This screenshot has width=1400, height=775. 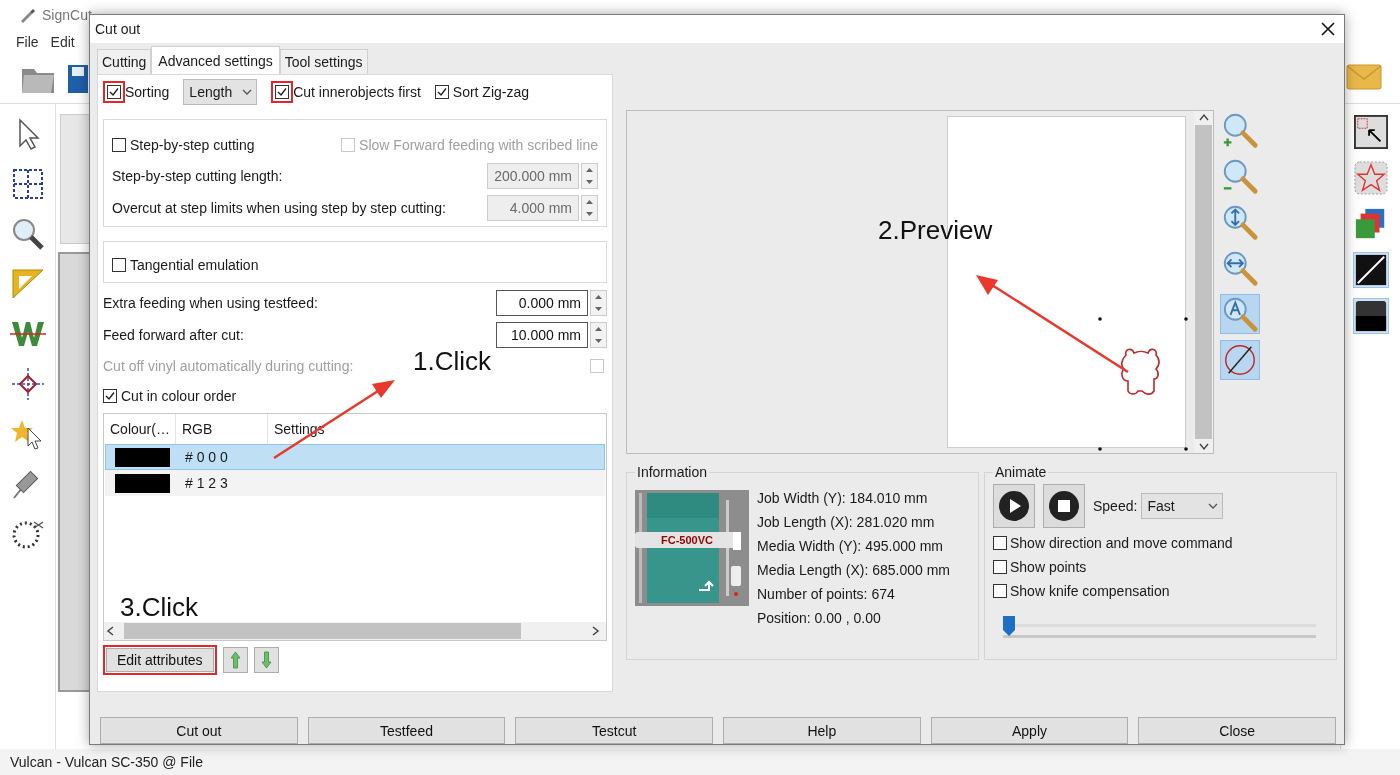 What do you see at coordinates (220, 92) in the screenshot?
I see `sort-dropdown: Length` at bounding box center [220, 92].